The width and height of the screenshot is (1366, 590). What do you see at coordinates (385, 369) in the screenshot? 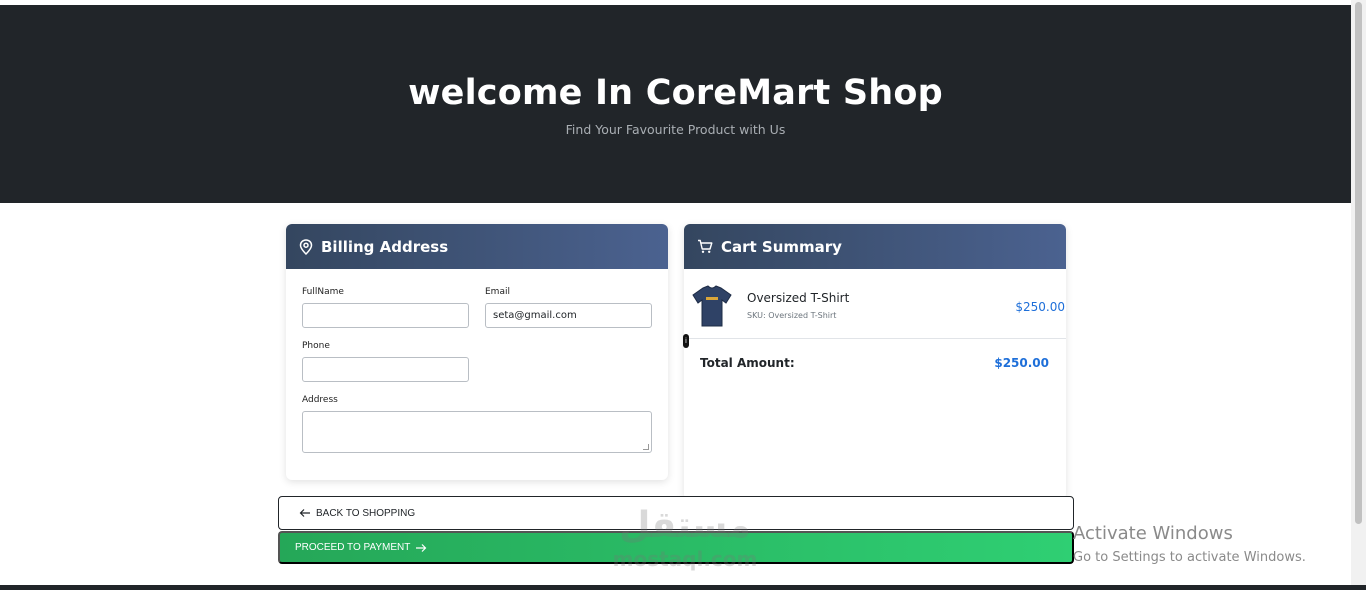
I see `phone-input` at bounding box center [385, 369].